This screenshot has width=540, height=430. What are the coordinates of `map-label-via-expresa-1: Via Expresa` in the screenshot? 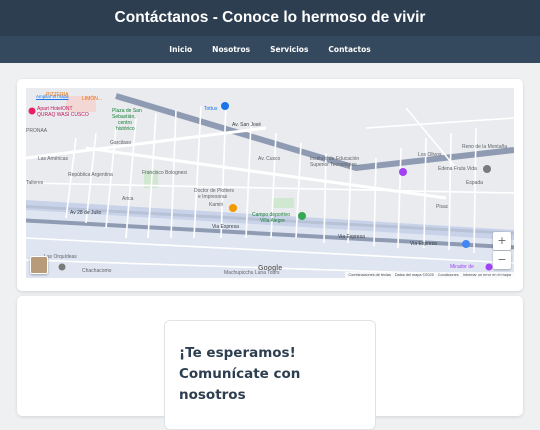 It's located at (225, 227).